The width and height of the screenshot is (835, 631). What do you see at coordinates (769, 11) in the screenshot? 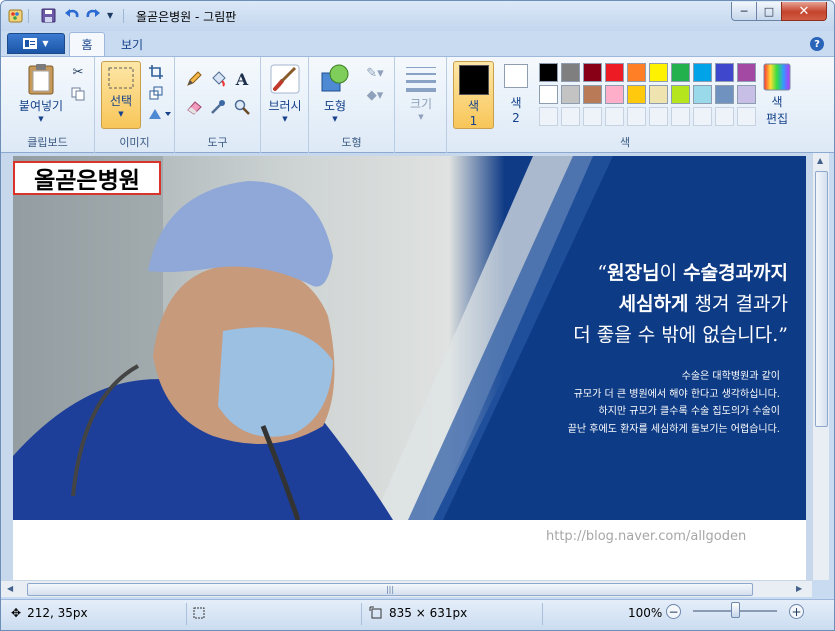
I see `maximize-button: □` at bounding box center [769, 11].